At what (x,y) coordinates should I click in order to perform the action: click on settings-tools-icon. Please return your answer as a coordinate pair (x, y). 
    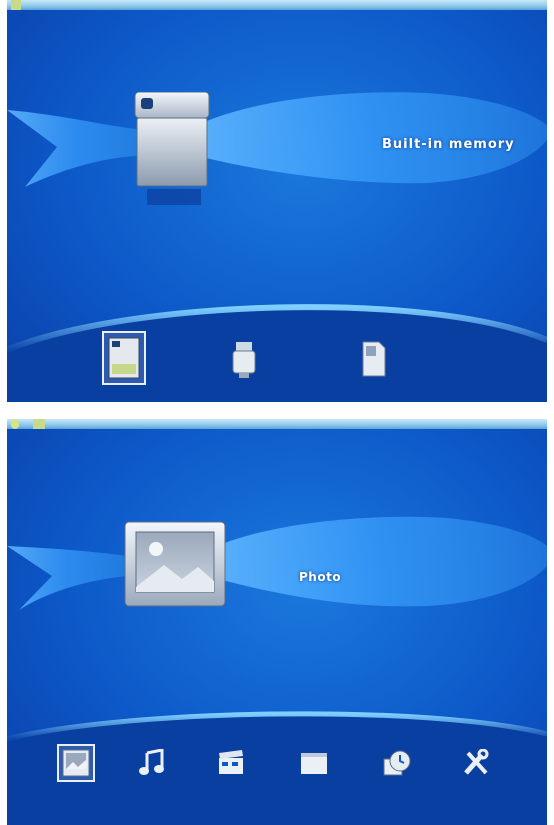
    Looking at the image, I should click on (476, 763).